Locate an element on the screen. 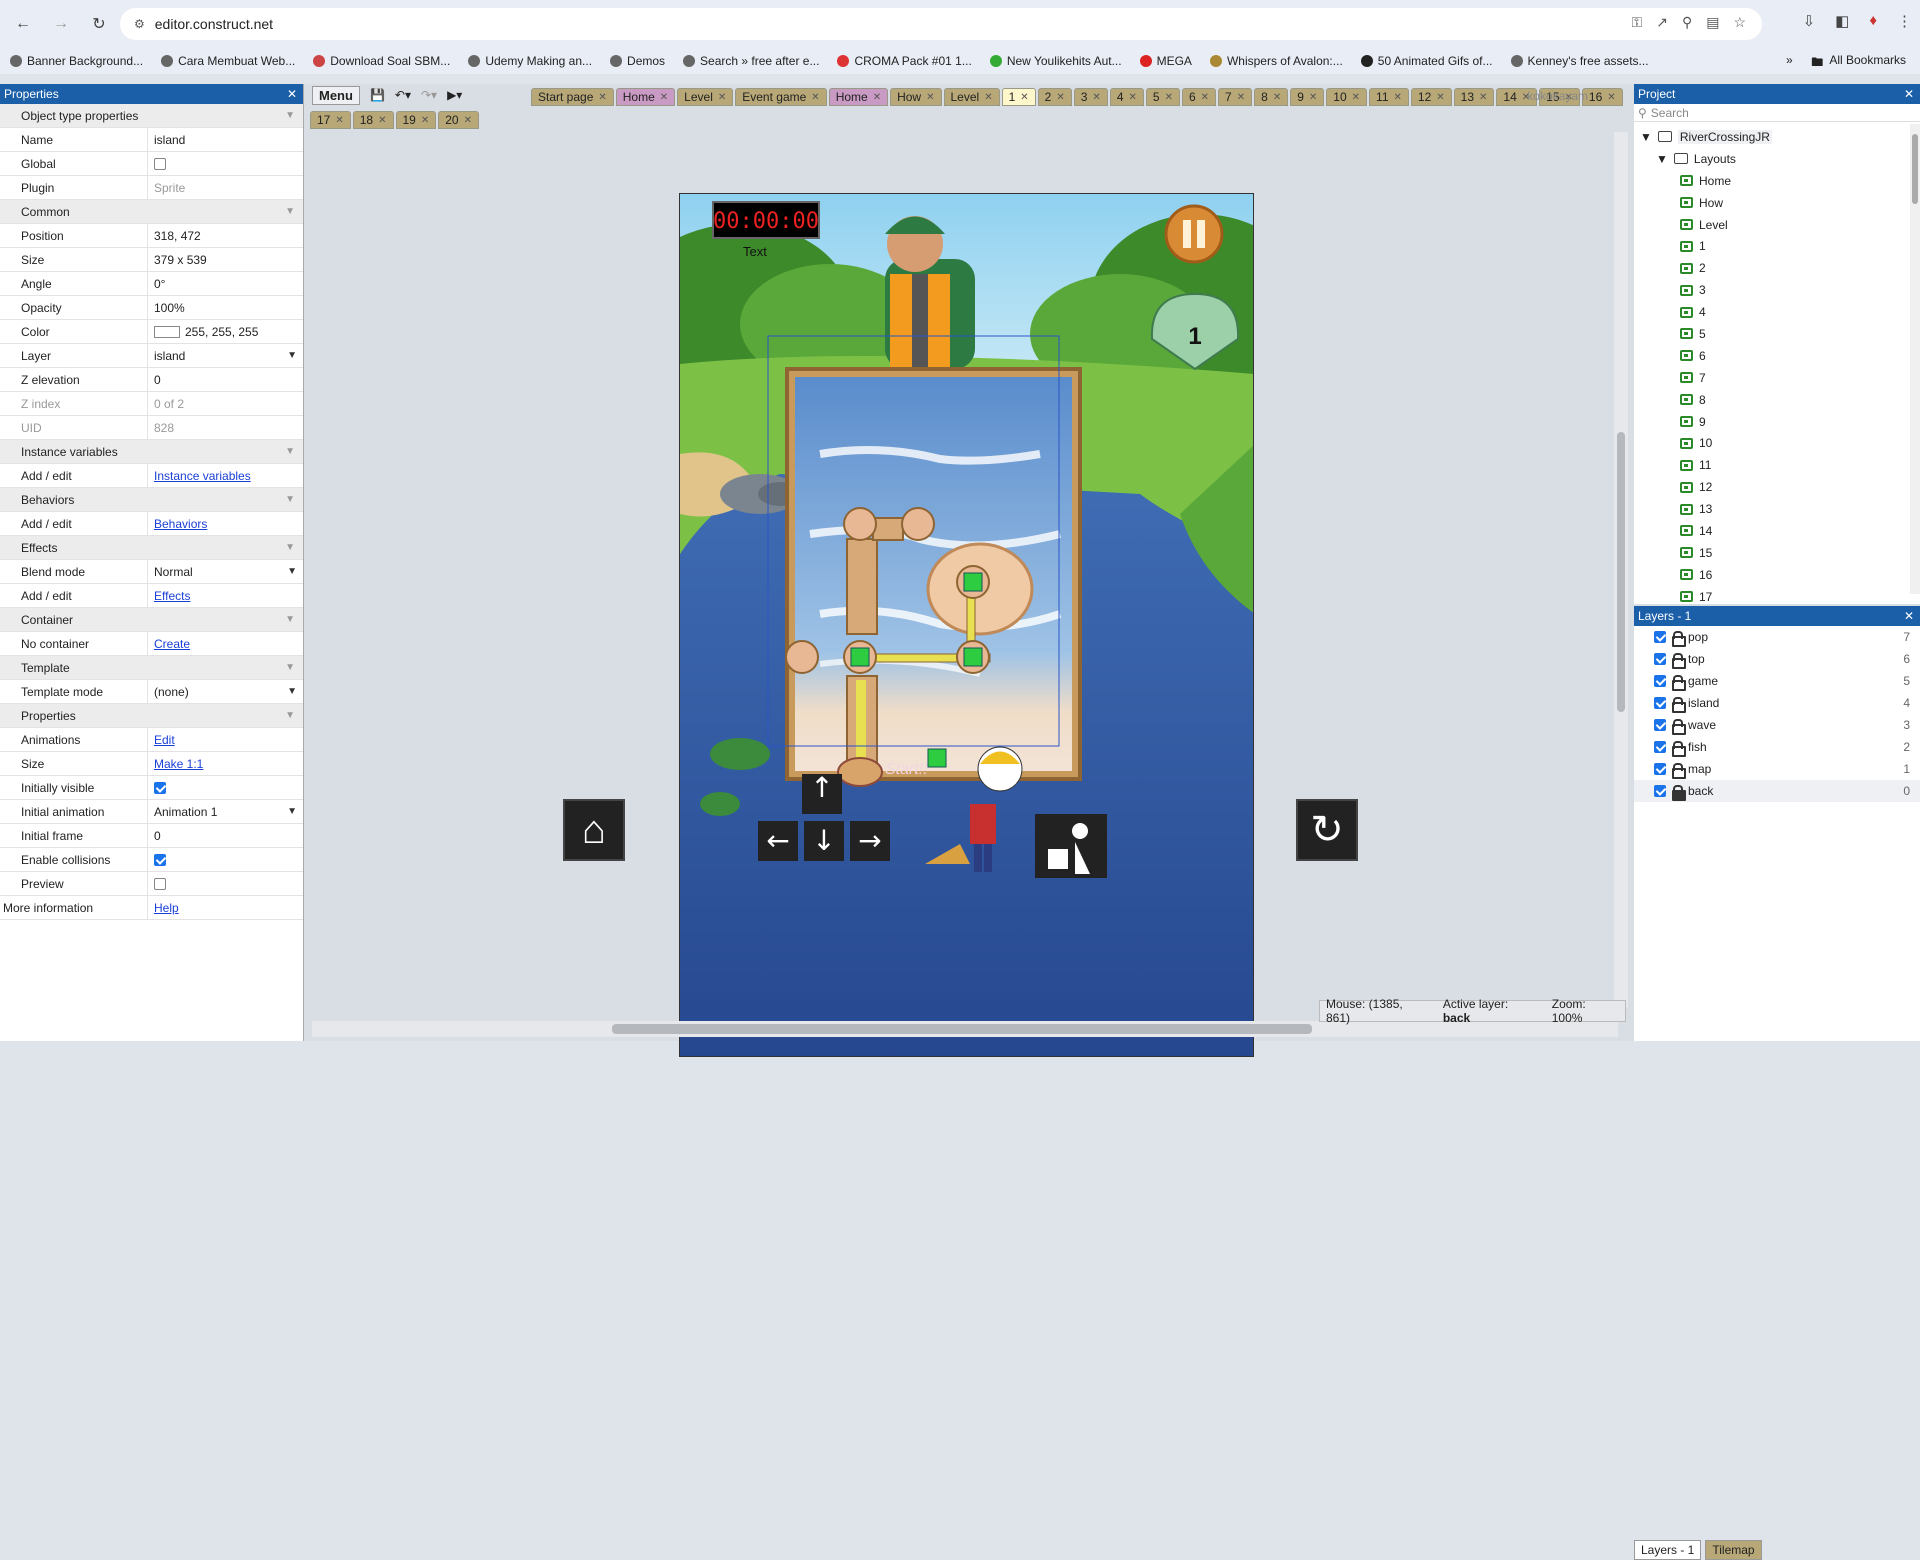 This screenshot has height=1560, width=1920. tree-item-layout: 15 is located at coordinates (1777, 553).